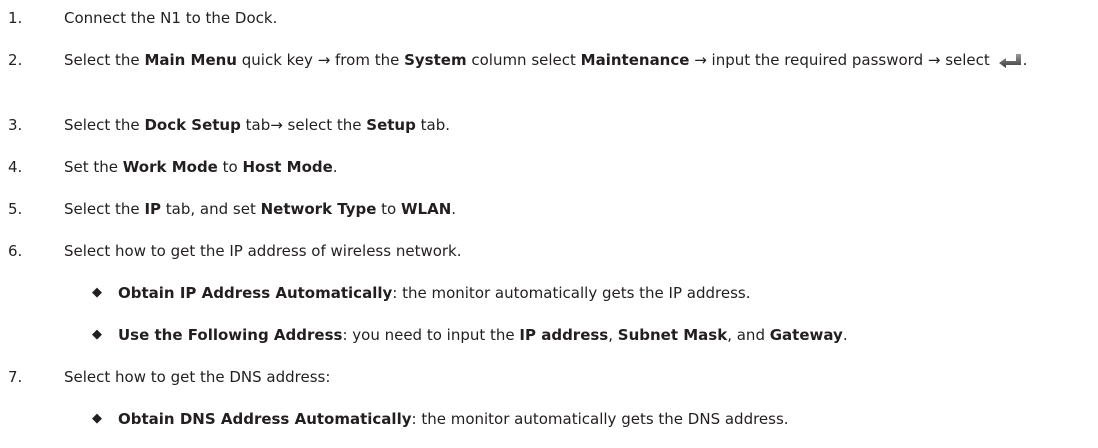 This screenshot has height=448, width=1098. I want to click on step-text-segment: tab, and set, so click(211, 209).